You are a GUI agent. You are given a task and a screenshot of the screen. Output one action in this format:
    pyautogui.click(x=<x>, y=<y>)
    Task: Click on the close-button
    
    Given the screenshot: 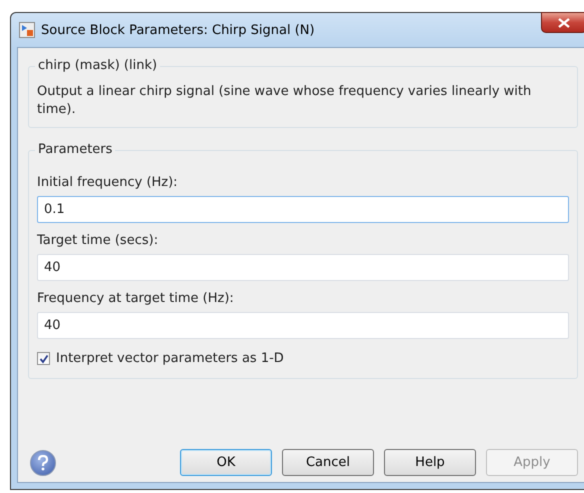 What is the action you would take?
    pyautogui.click(x=562, y=22)
    